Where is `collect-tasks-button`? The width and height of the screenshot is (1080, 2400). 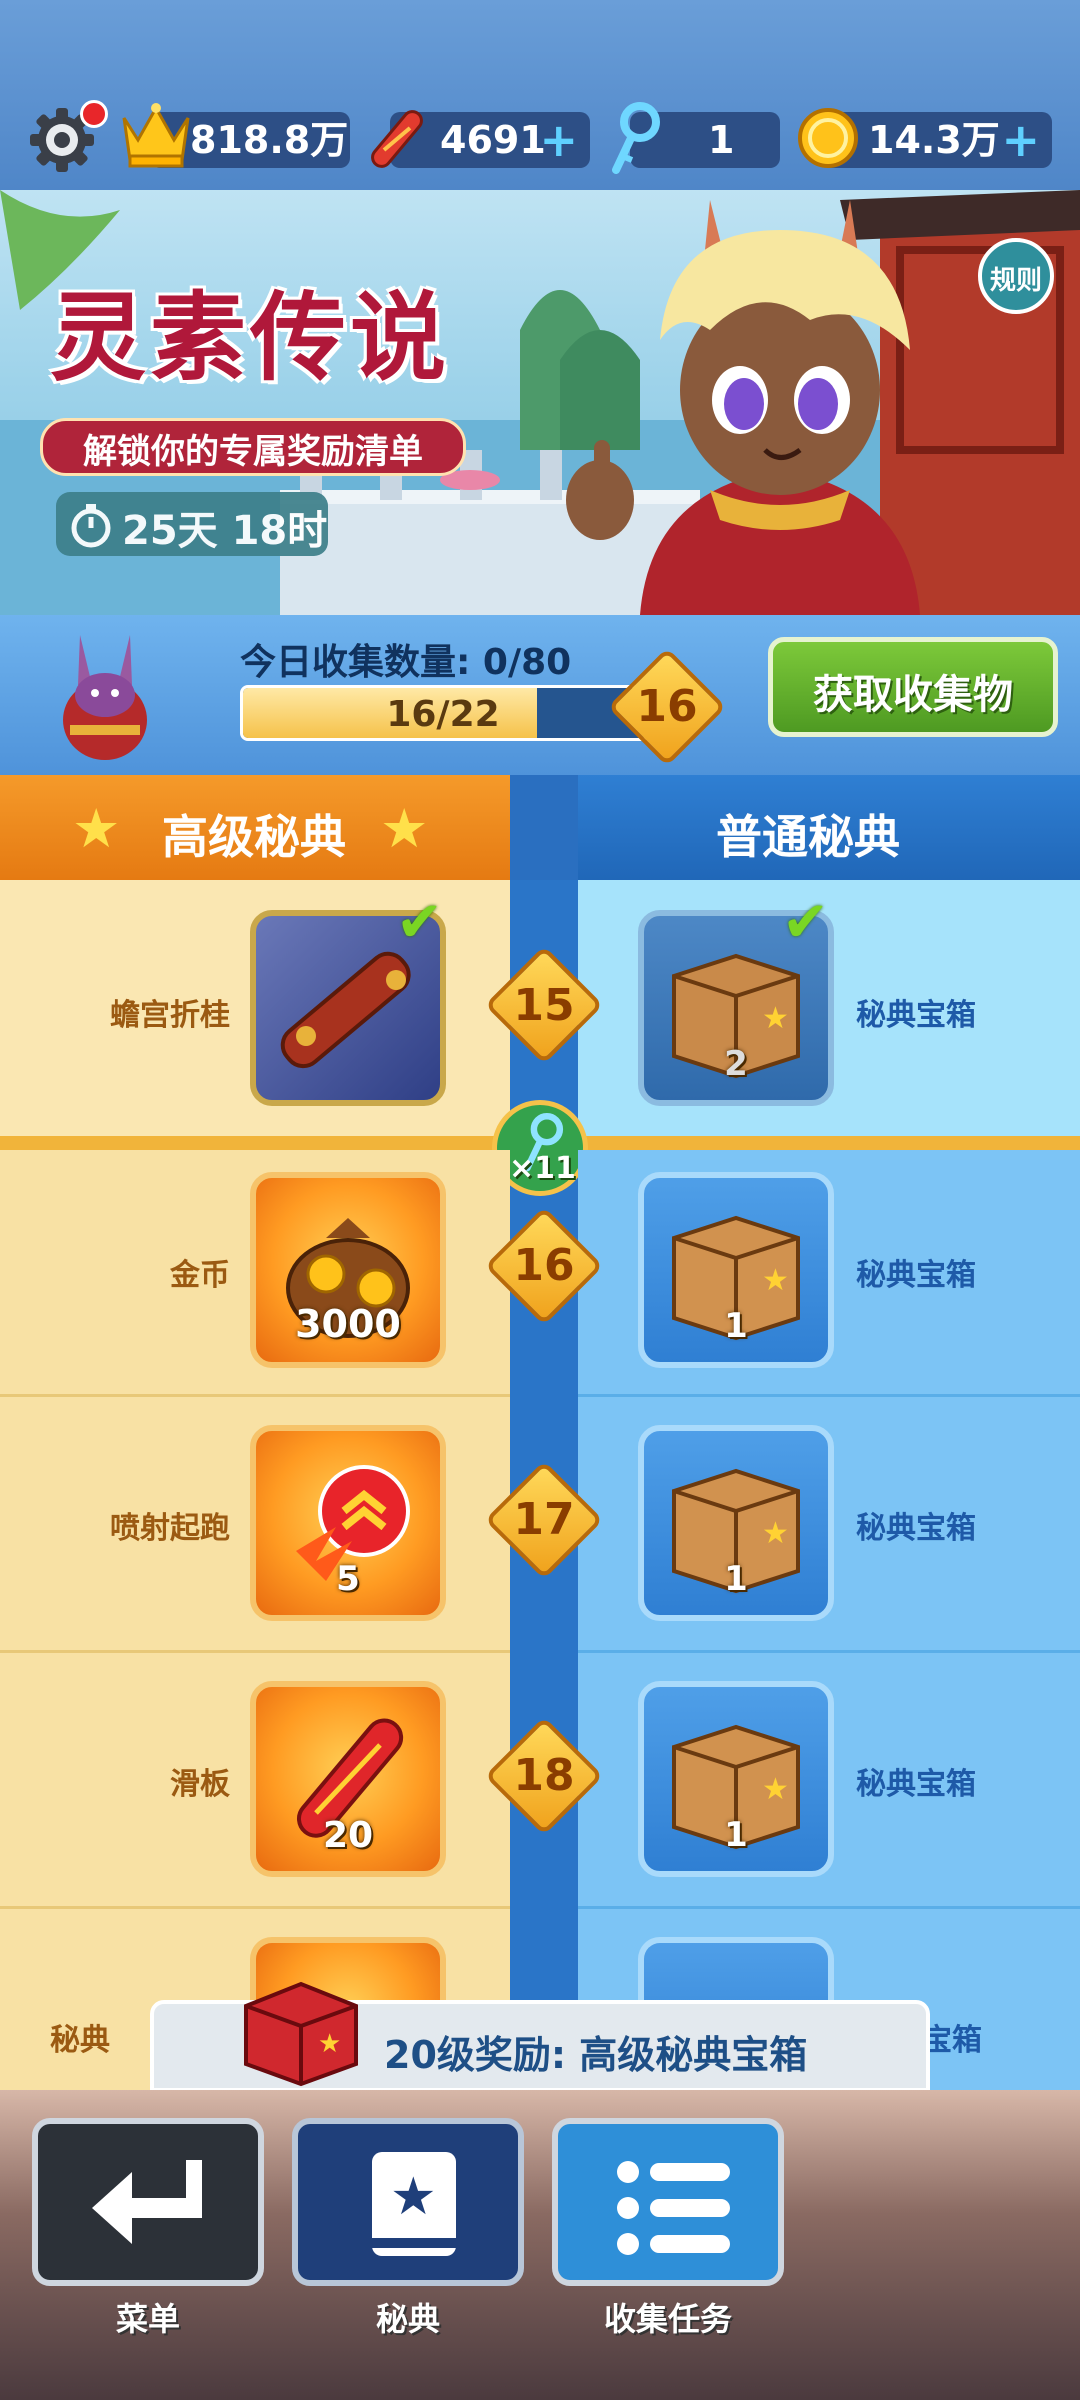 collect-tasks-button is located at coordinates (668, 2202).